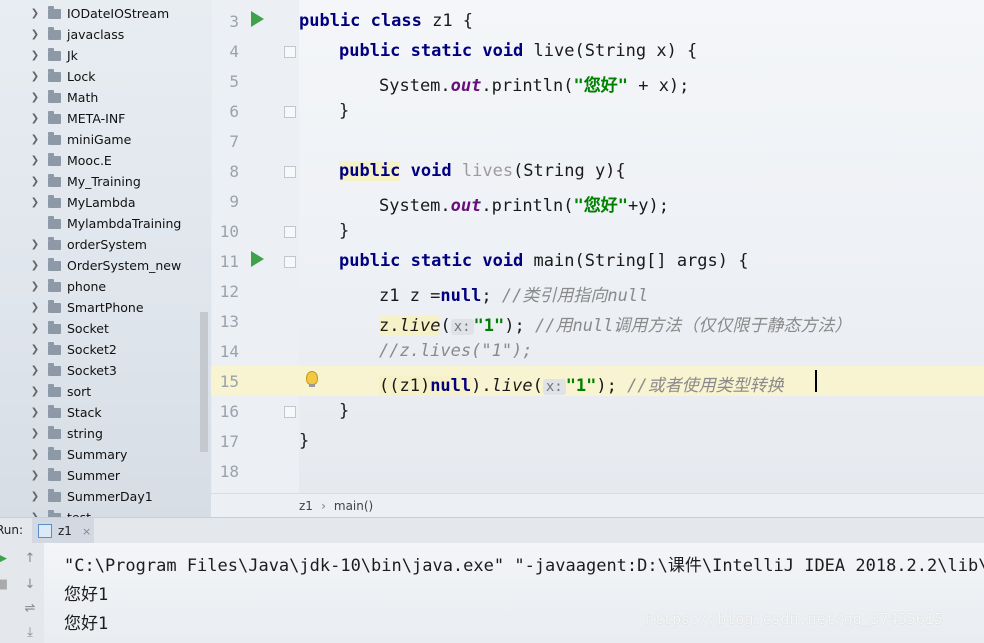 This screenshot has height=643, width=984. What do you see at coordinates (456, 351) in the screenshot?
I see `code-line-14: //z.lives("1");` at bounding box center [456, 351].